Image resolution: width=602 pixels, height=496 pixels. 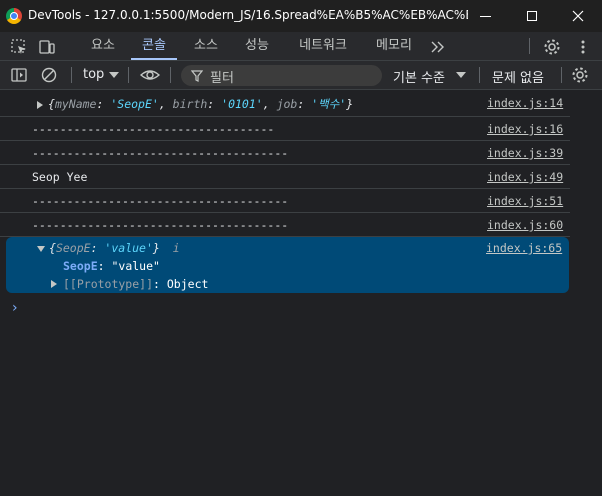 I want to click on source-link: index.js:51, so click(x=527, y=201).